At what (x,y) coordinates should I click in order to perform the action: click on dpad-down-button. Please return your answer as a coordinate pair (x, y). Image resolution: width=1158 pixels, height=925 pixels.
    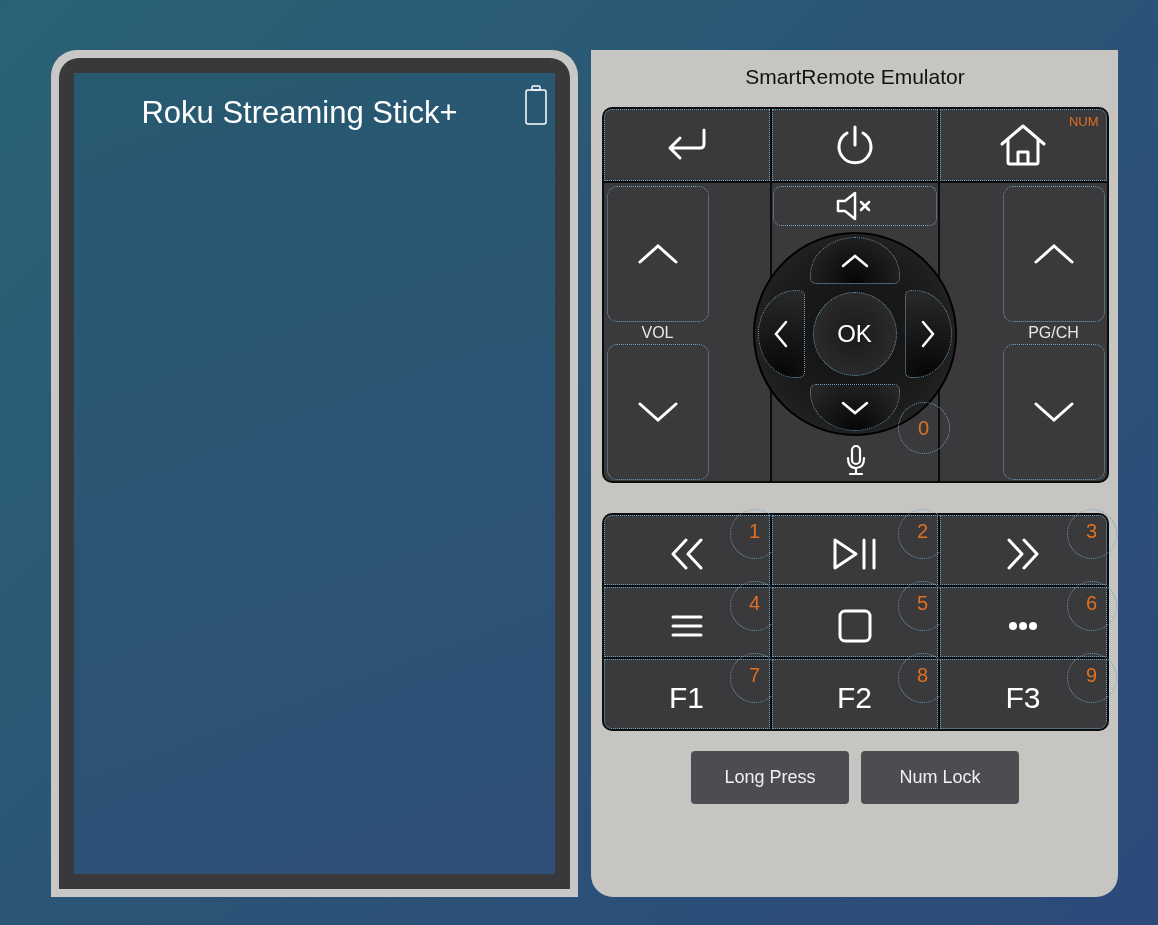
    Looking at the image, I should click on (854, 407).